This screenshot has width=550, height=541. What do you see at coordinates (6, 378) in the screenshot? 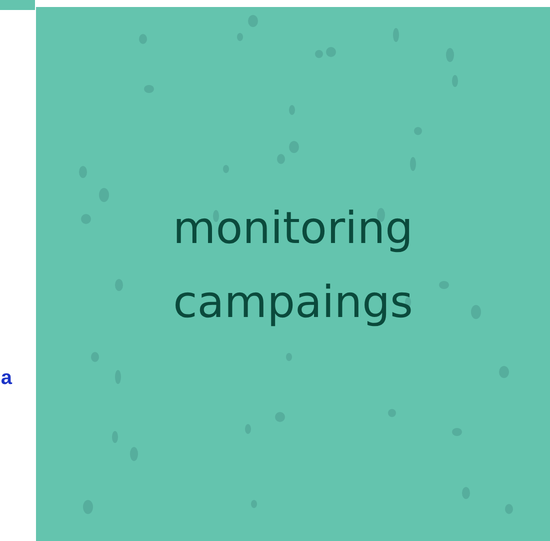
I see `link: a` at bounding box center [6, 378].